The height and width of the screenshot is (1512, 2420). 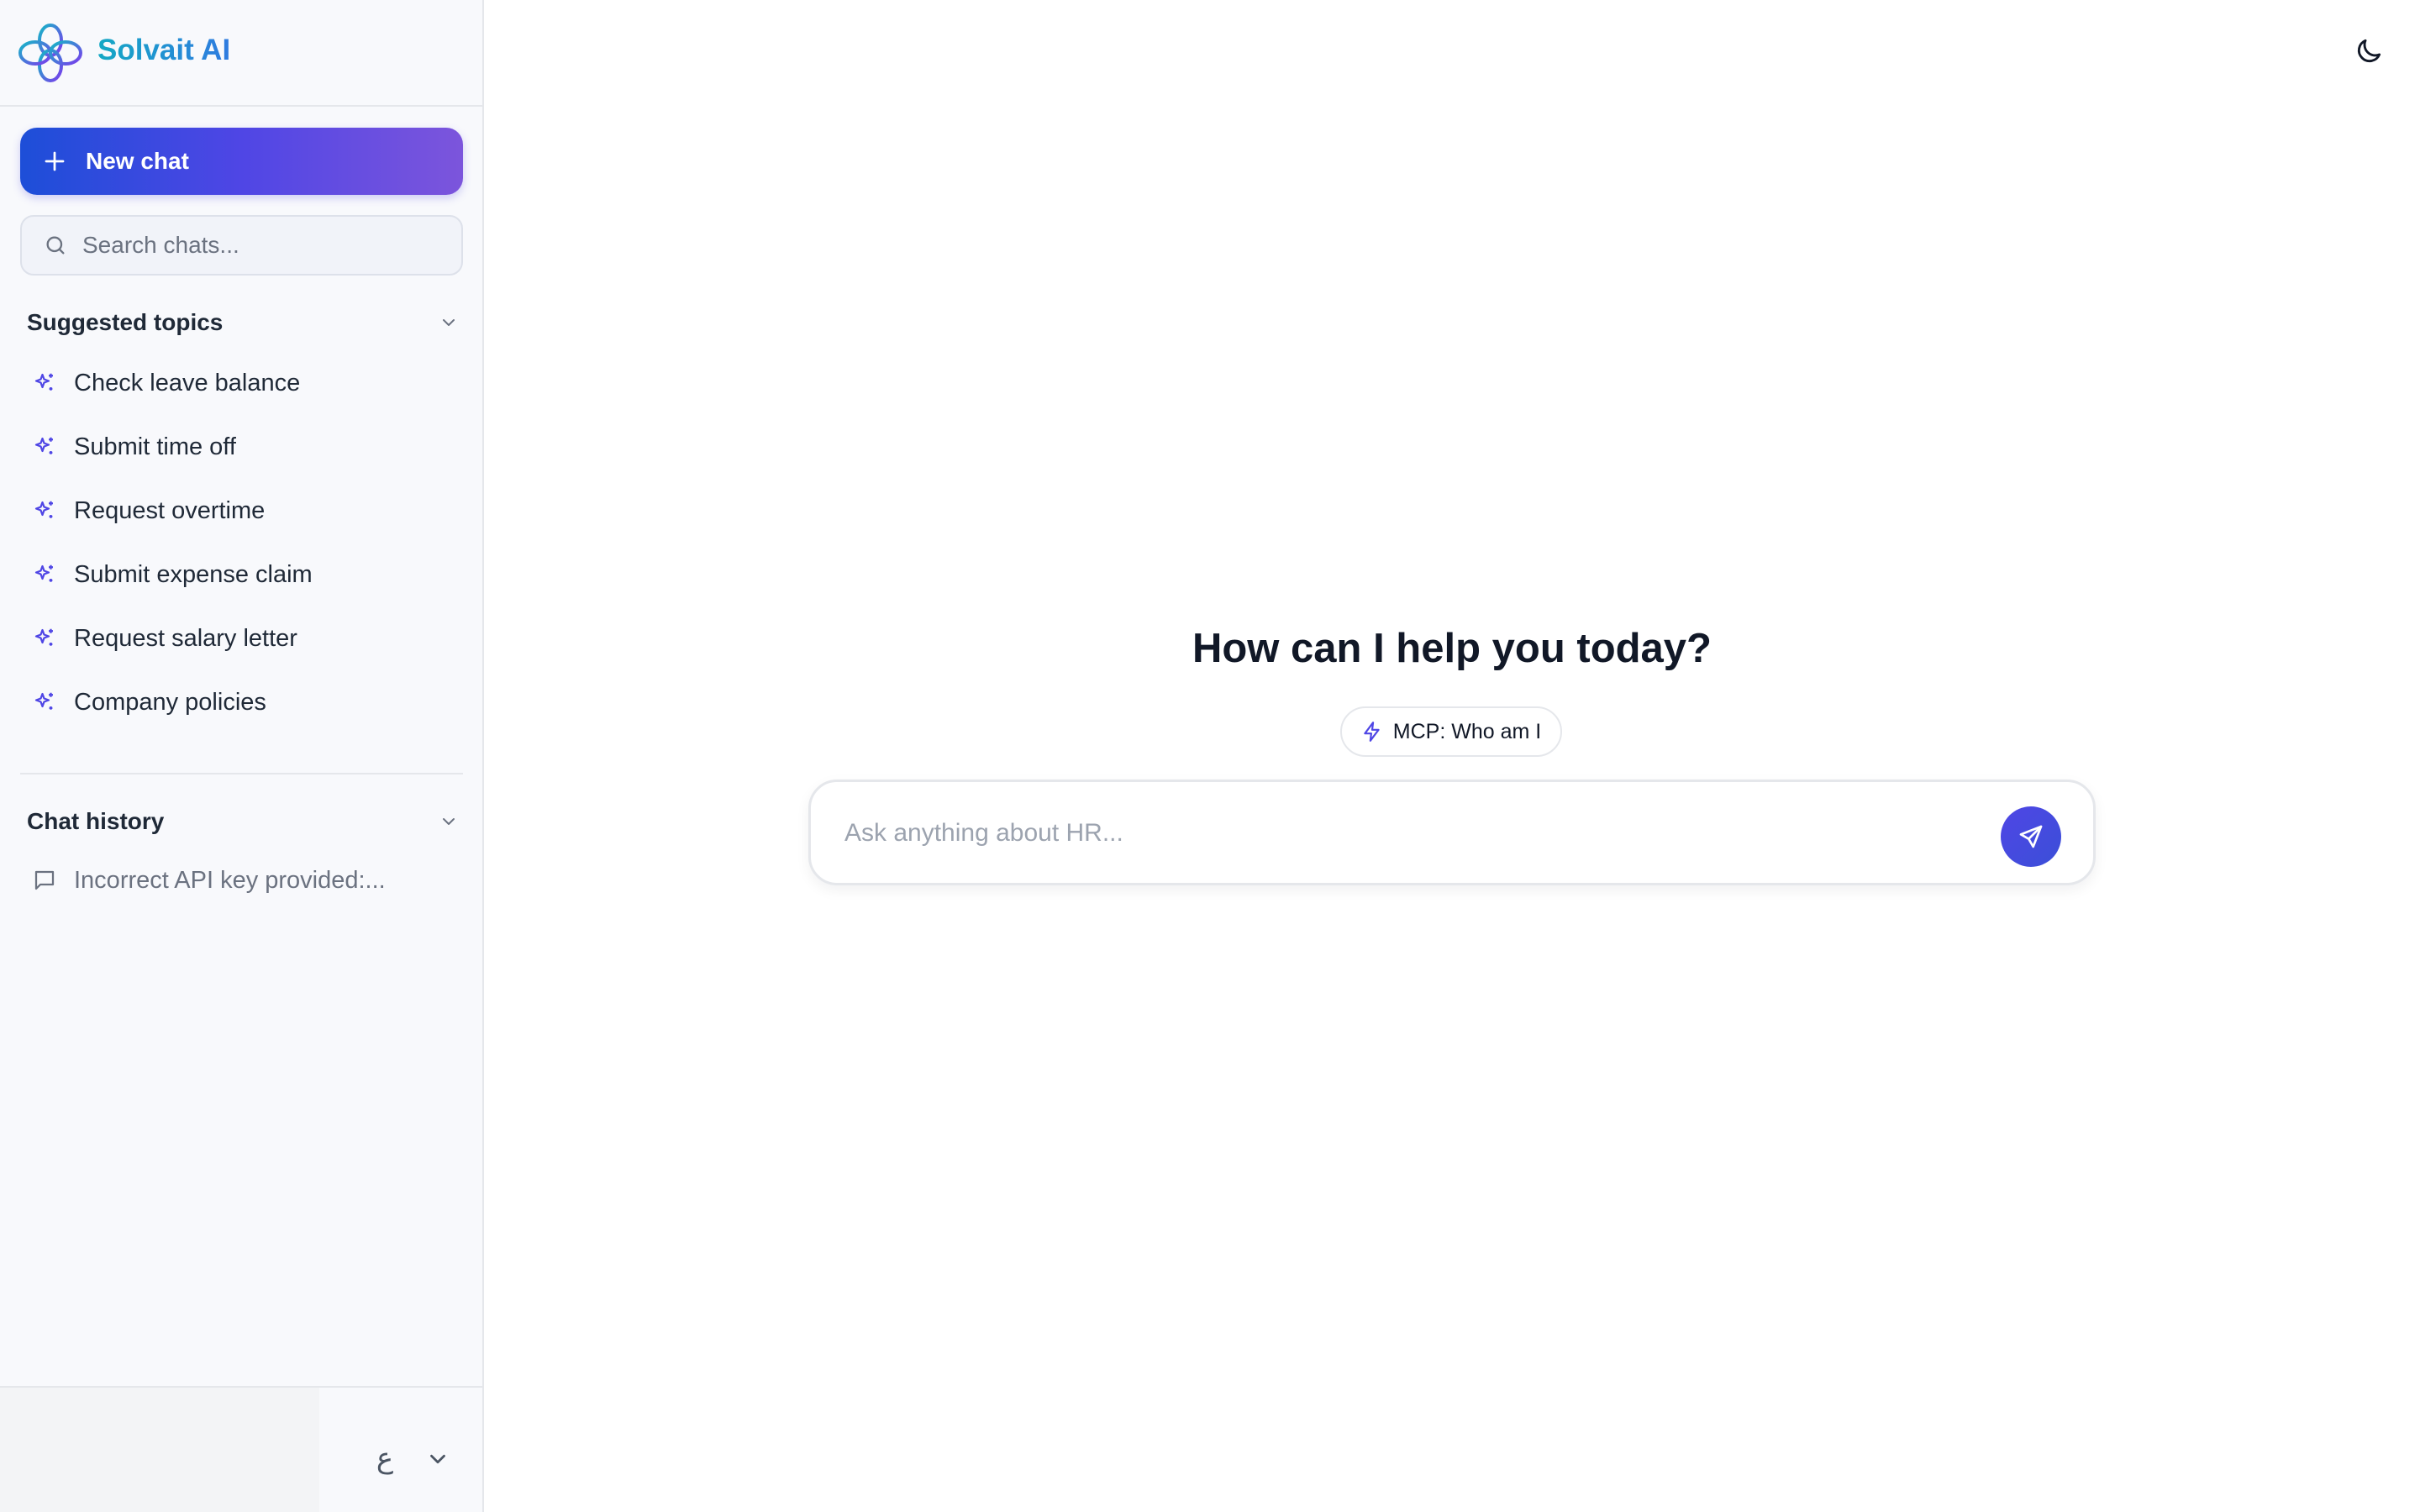 What do you see at coordinates (96, 821) in the screenshot?
I see `chat-history-title: Chat history` at bounding box center [96, 821].